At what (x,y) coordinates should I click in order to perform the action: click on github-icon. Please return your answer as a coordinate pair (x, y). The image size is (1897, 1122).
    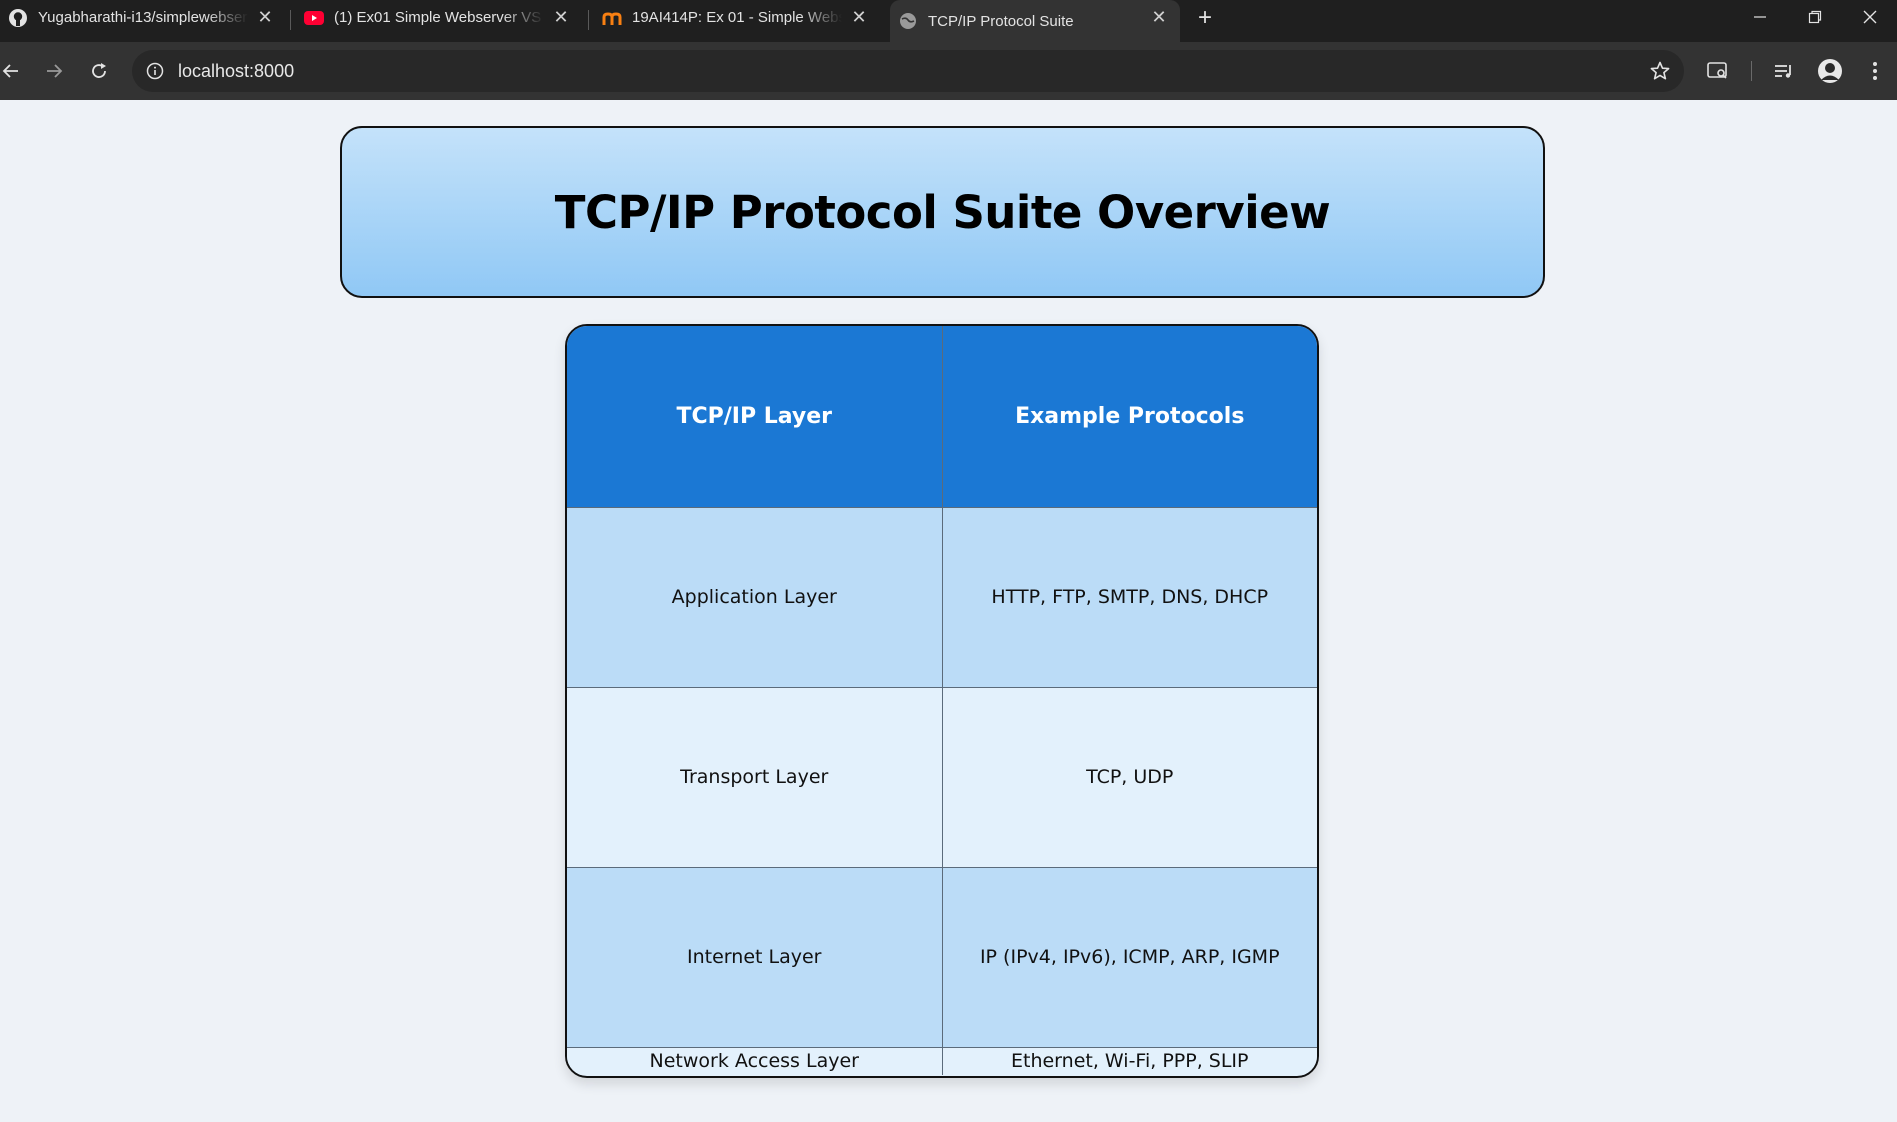
    Looking at the image, I should click on (18, 18).